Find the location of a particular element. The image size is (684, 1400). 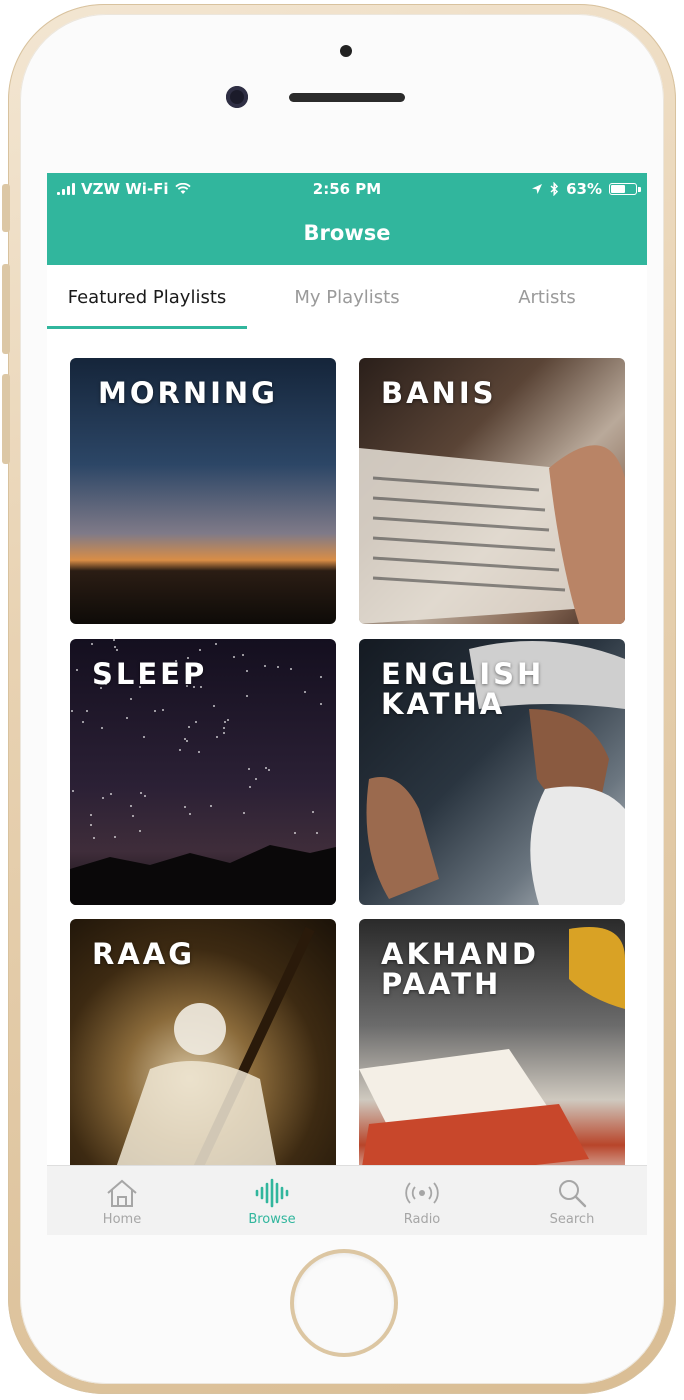

front-camera is located at coordinates (237, 97).